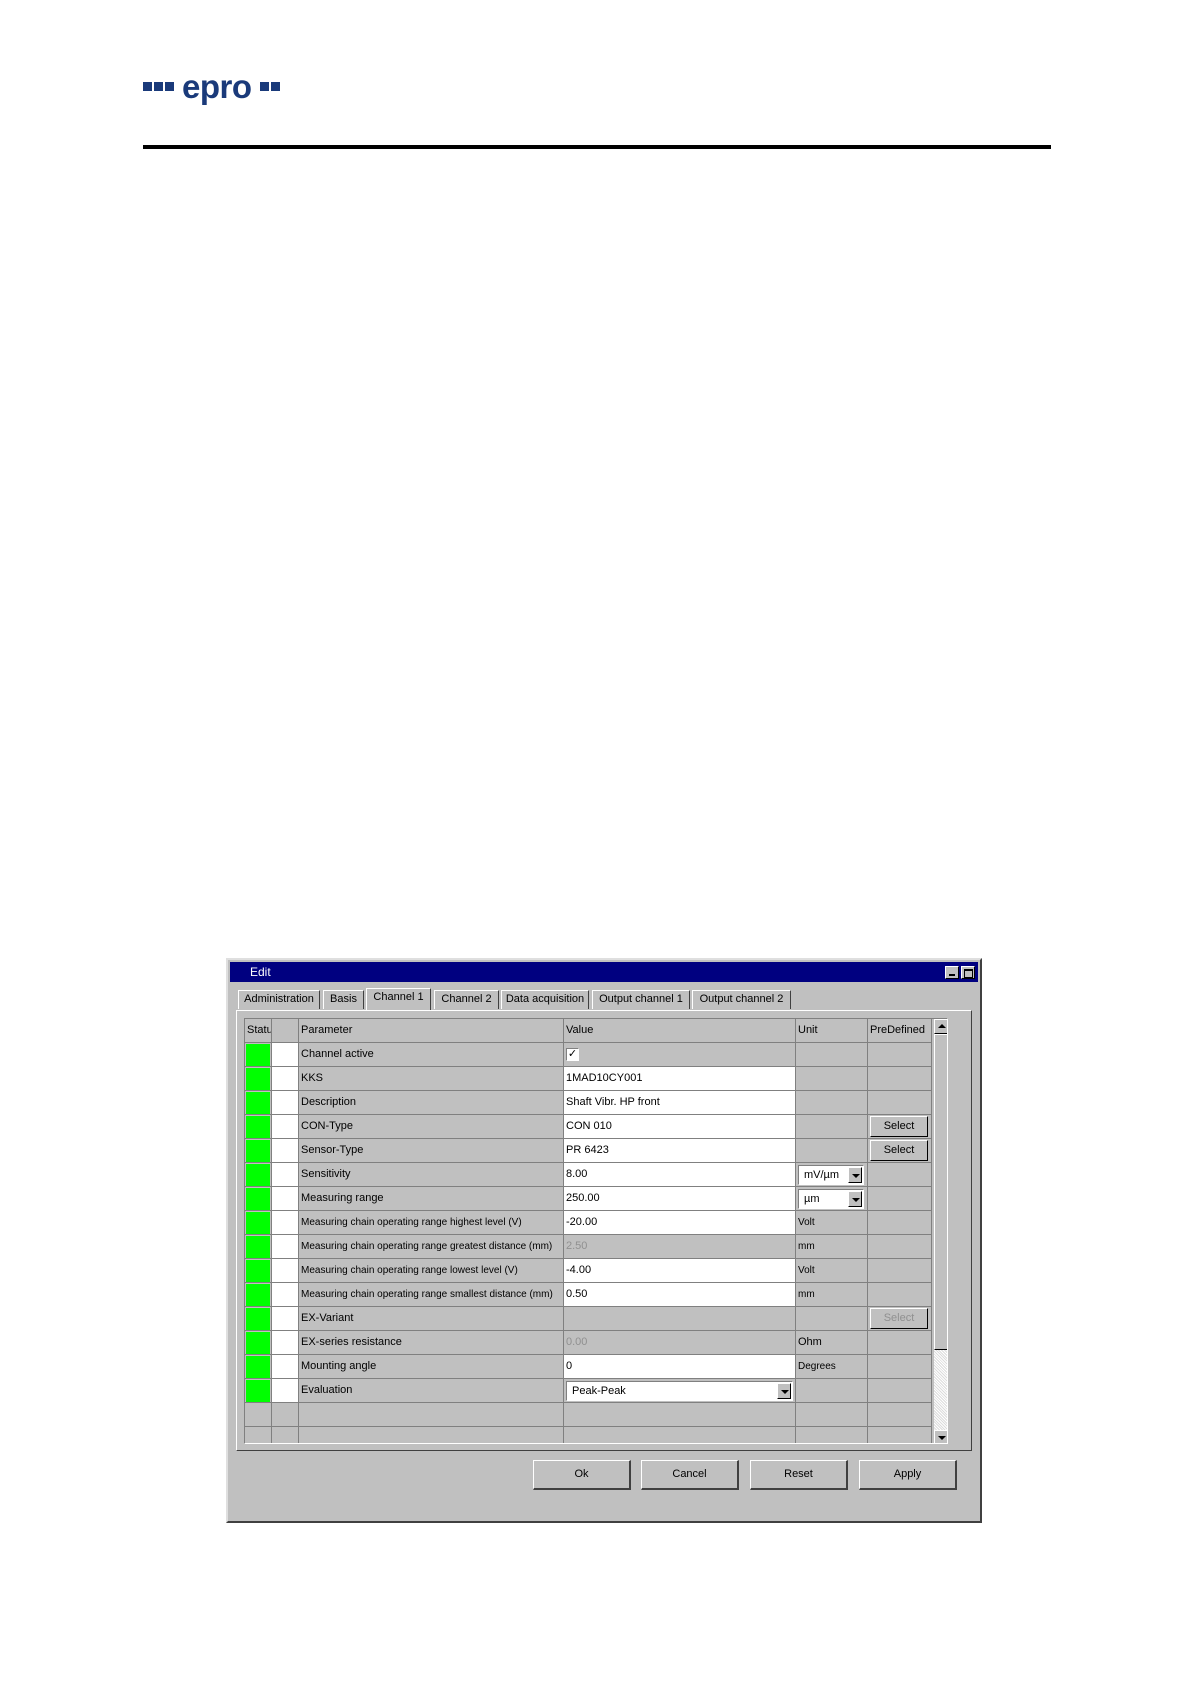 The image size is (1190, 1684). What do you see at coordinates (952, 972) in the screenshot?
I see `minimize-icon` at bounding box center [952, 972].